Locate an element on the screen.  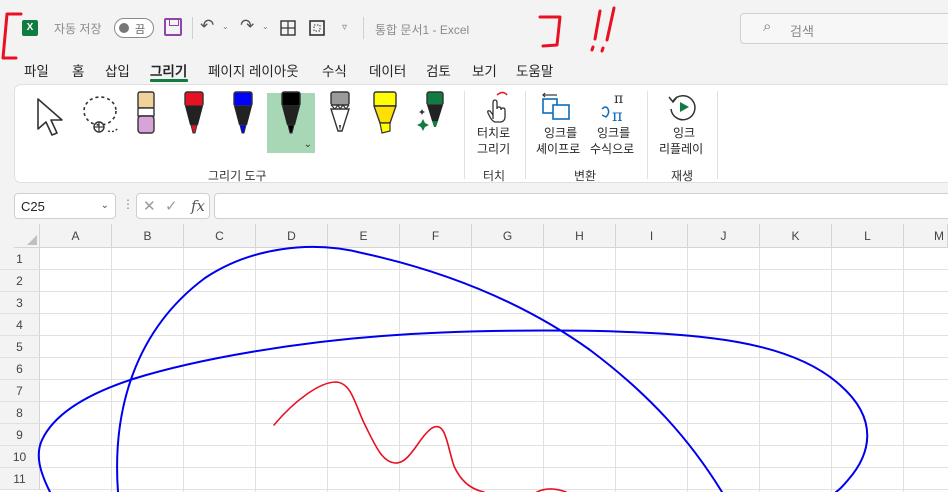
column-header-d: D is located at coordinates (292, 236).